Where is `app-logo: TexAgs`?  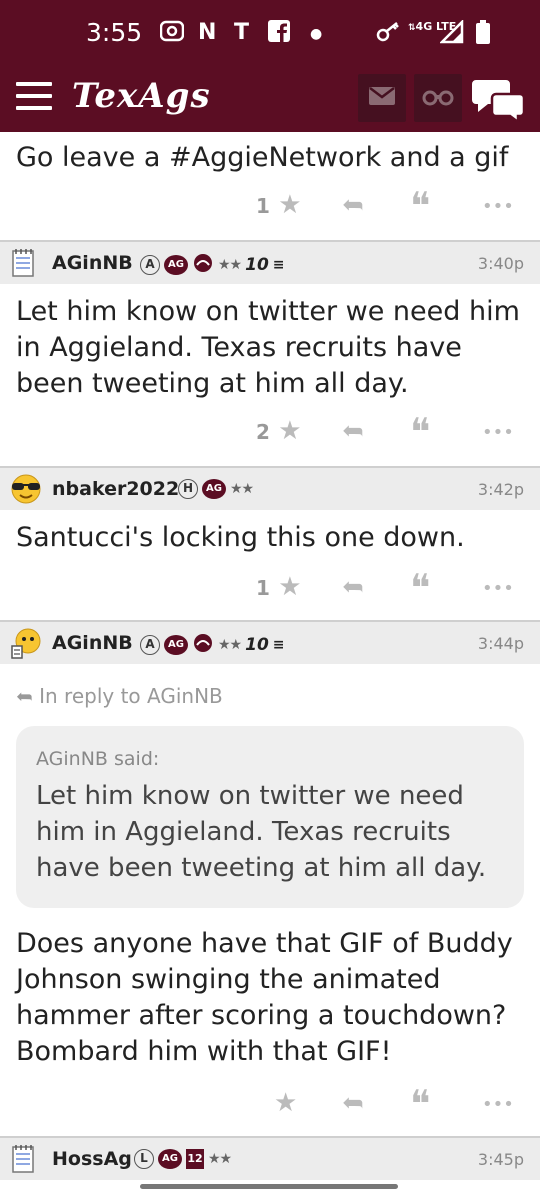 app-logo: TexAgs is located at coordinates (141, 96).